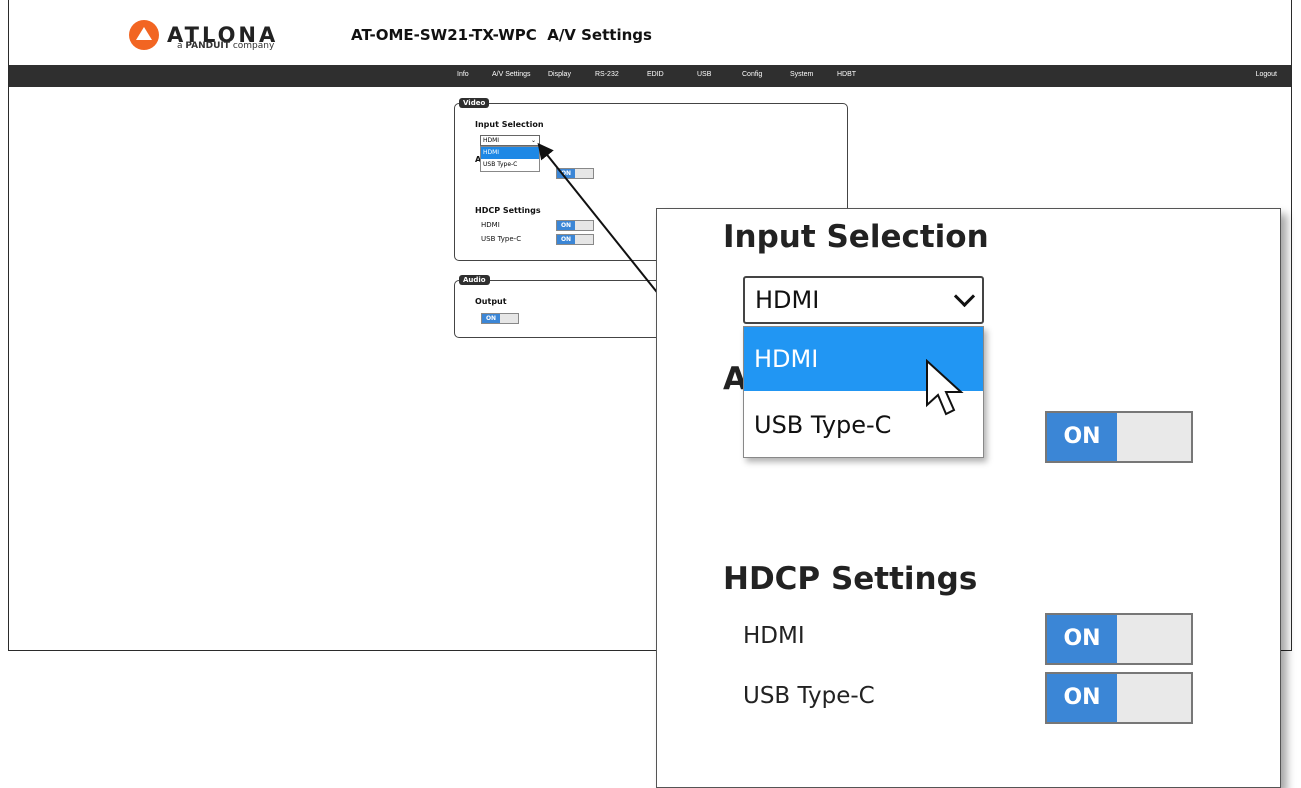  I want to click on mouse-pointer-icon, so click(945, 387).